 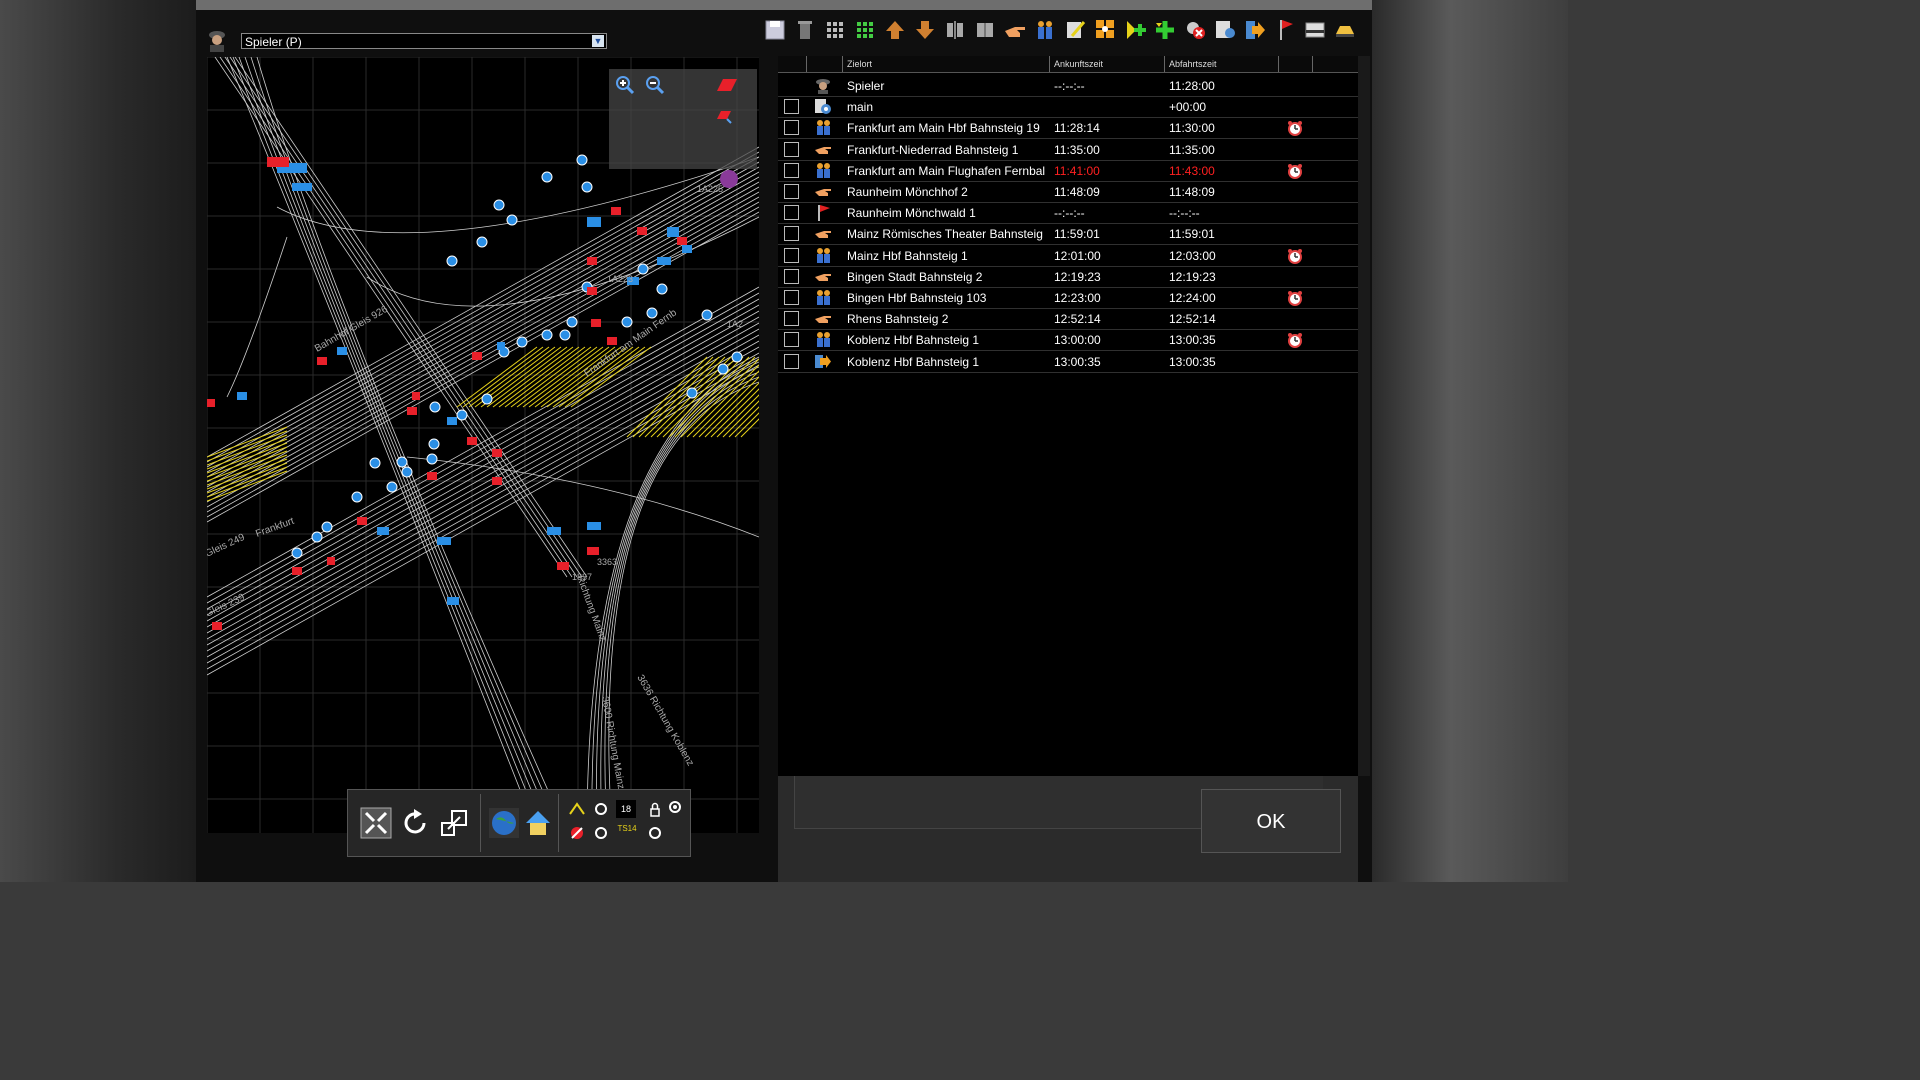 I want to click on grid-icon, so click(x=835, y=30).